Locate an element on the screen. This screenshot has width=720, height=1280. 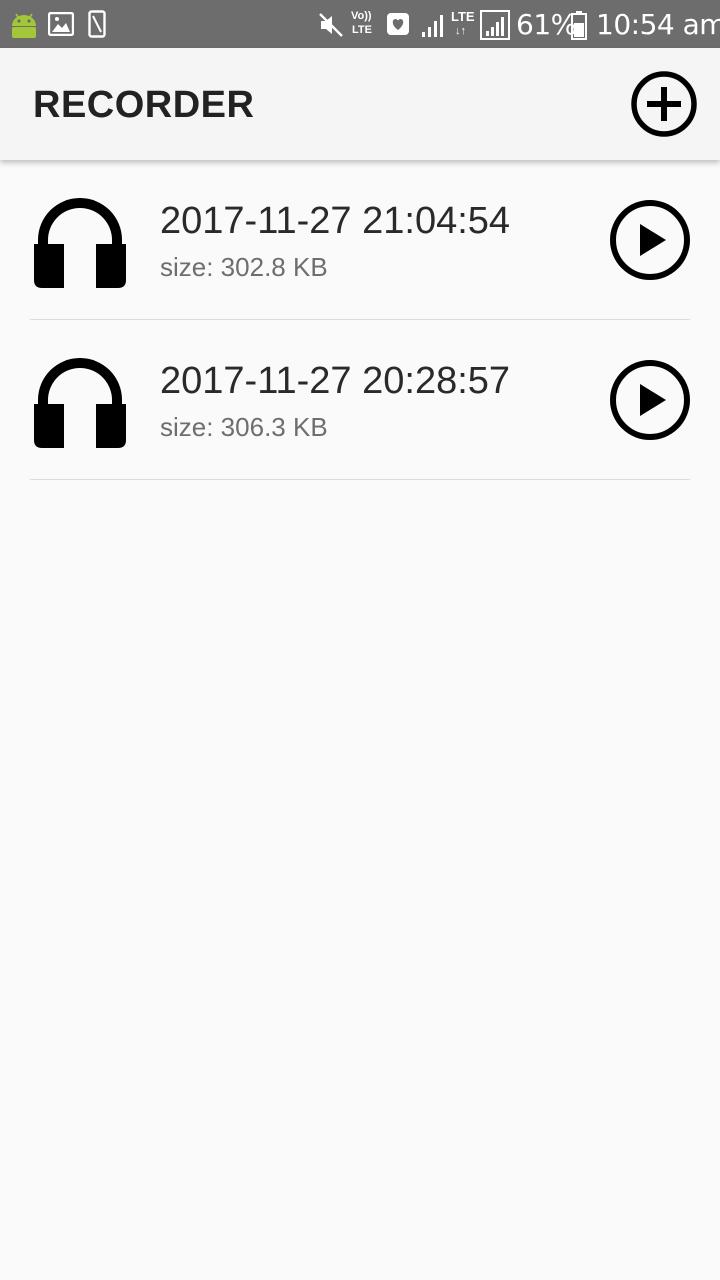
list-item: 2017-11-27 21:04:54 size: 302.8 KB is located at coordinates (360, 240).